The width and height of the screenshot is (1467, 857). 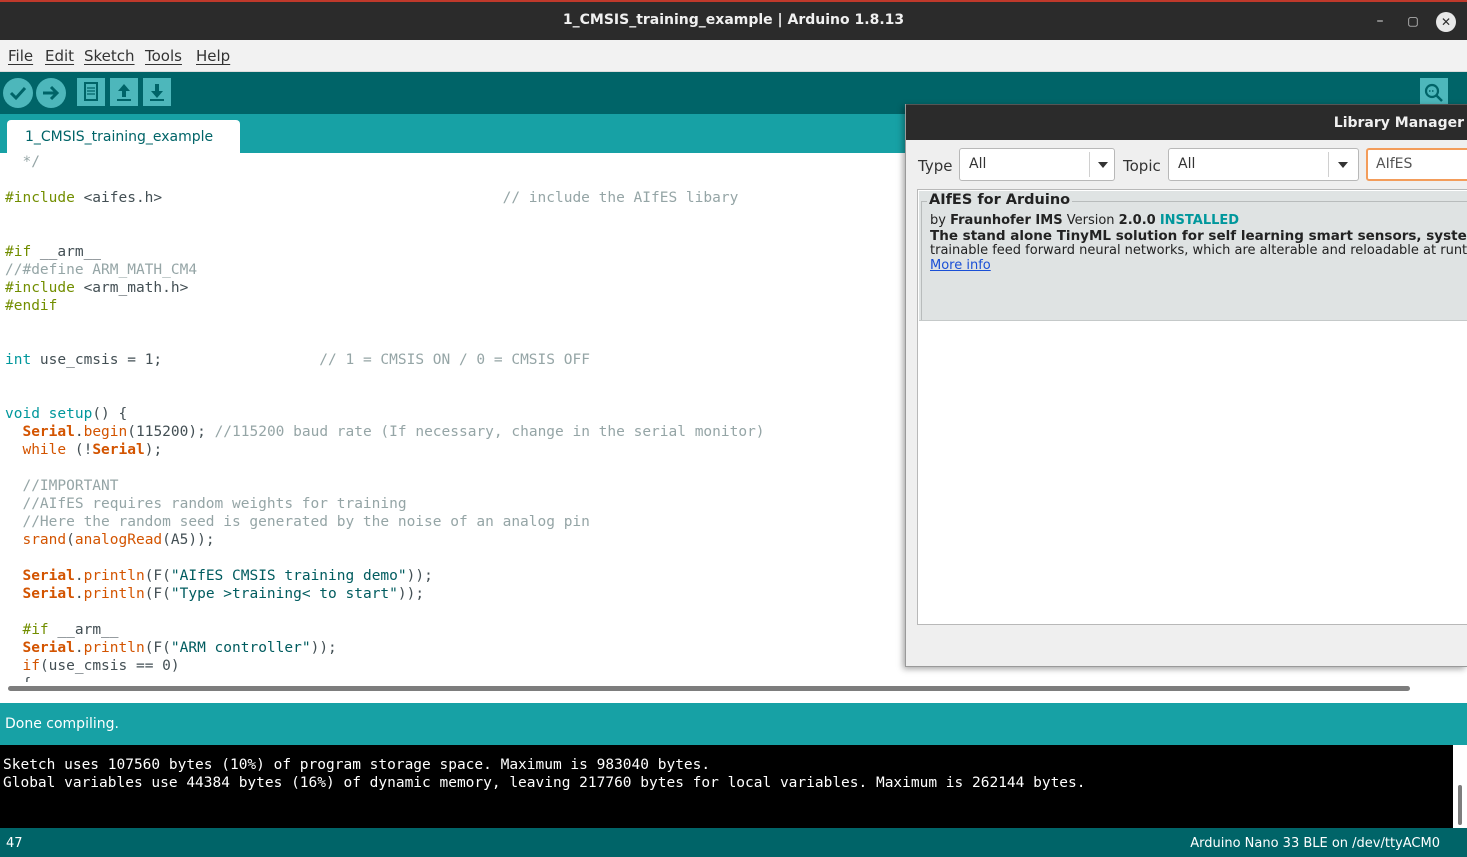 I want to click on more-info-link: More info, so click(x=960, y=265).